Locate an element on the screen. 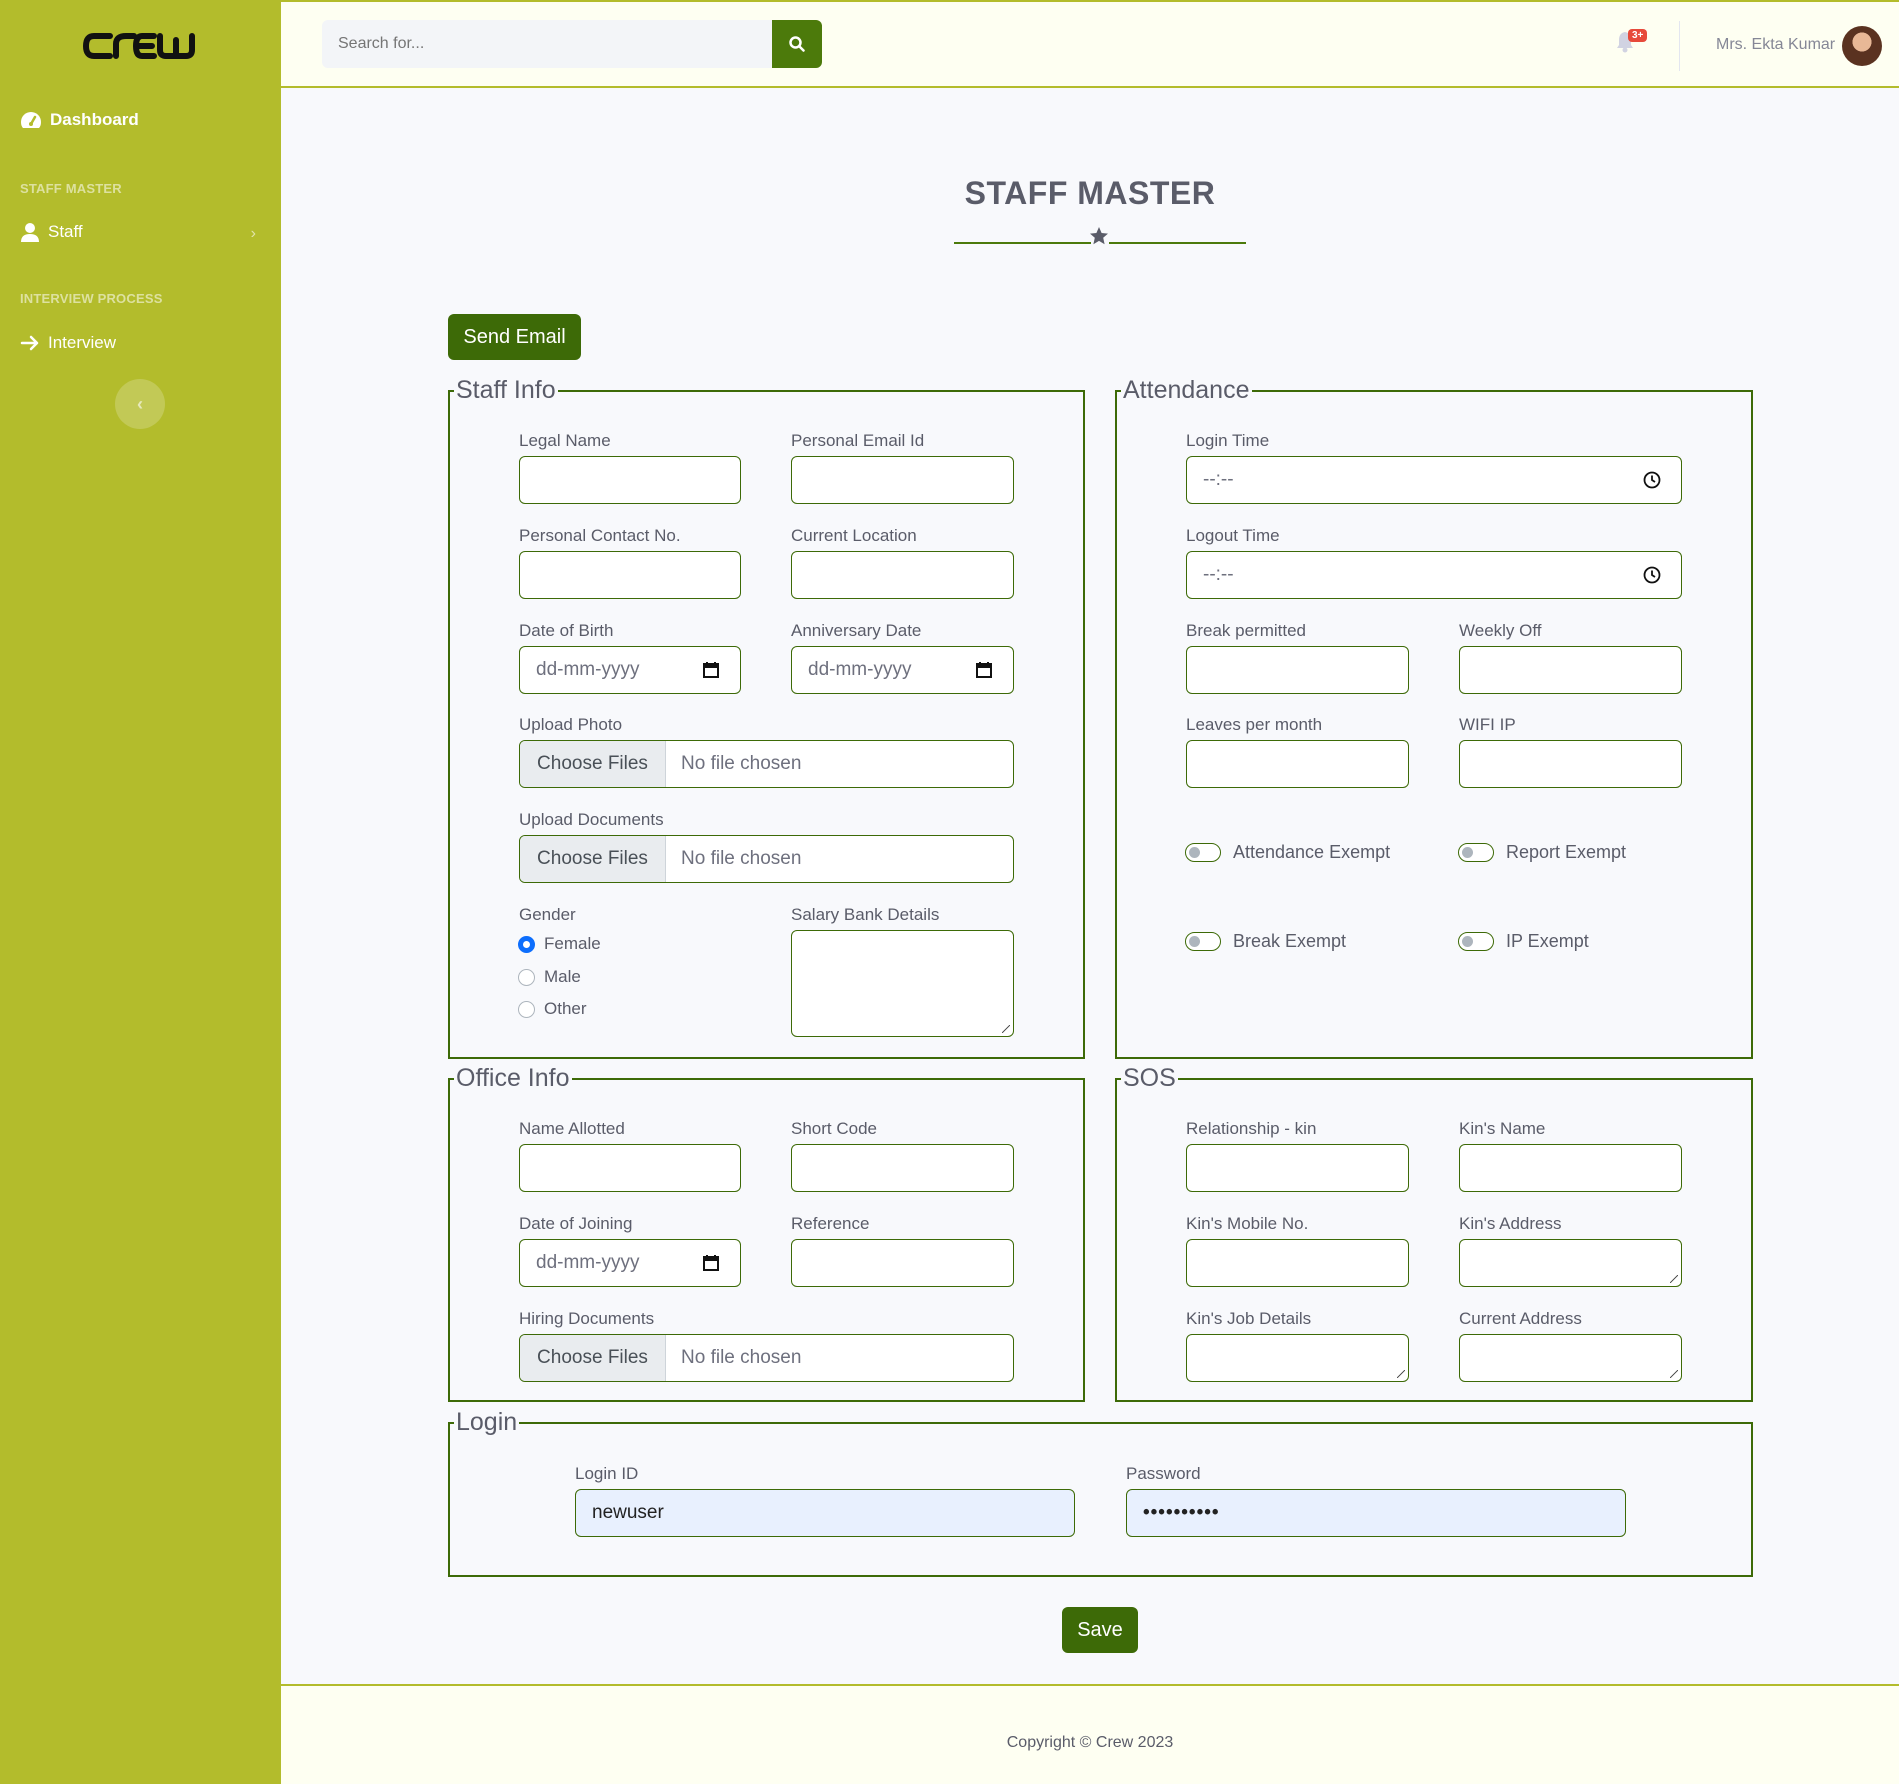  logout-time-input: --:-- is located at coordinates (1434, 575).